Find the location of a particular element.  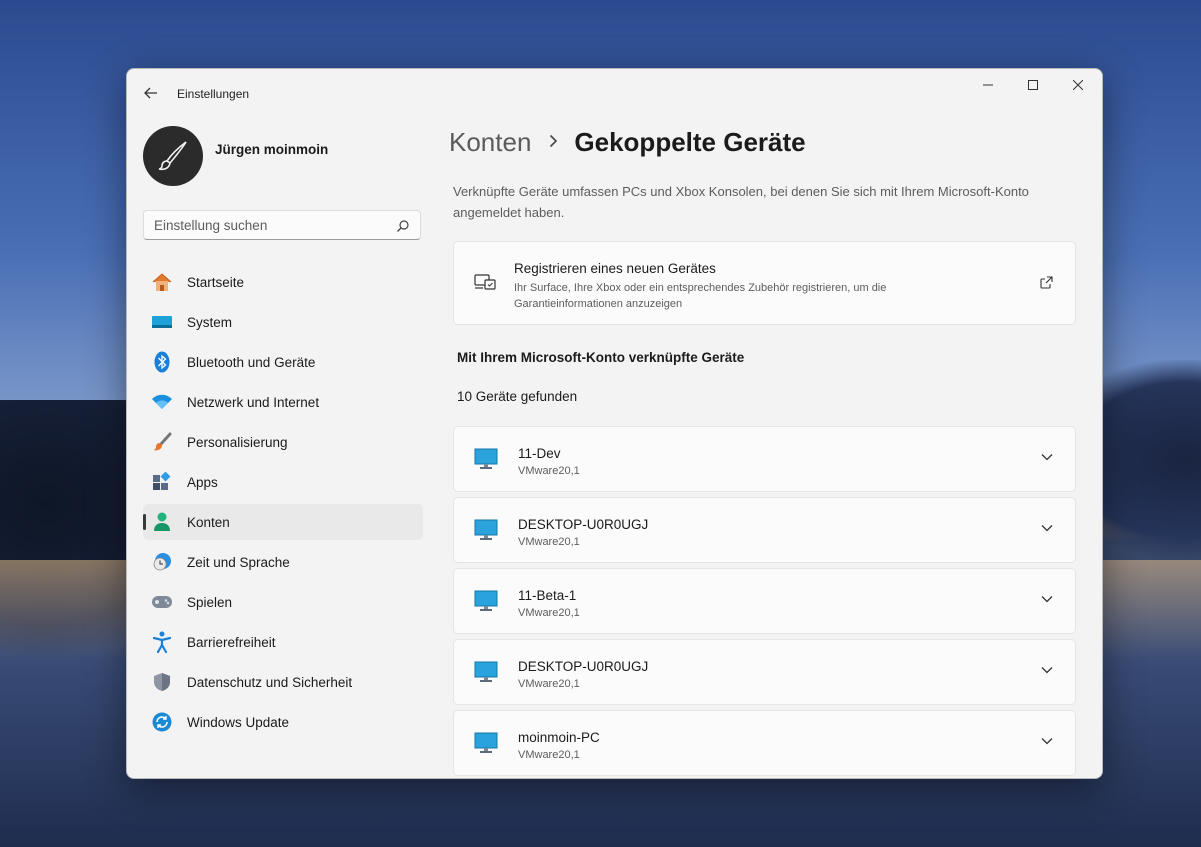

gamepad-icon is located at coordinates (162, 602).